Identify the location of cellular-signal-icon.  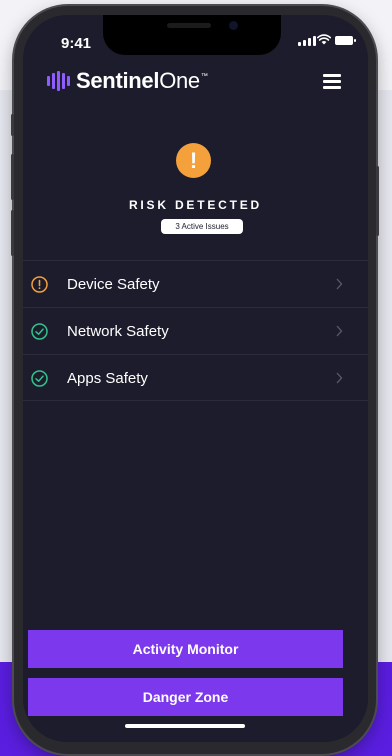
(307, 41).